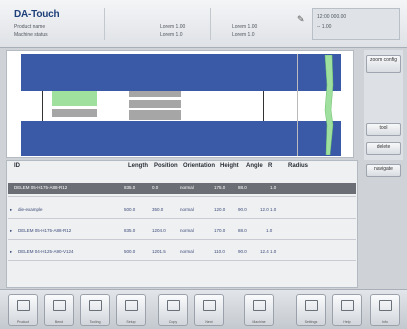  What do you see at coordinates (23, 305) in the screenshot?
I see `product-icon` at bounding box center [23, 305].